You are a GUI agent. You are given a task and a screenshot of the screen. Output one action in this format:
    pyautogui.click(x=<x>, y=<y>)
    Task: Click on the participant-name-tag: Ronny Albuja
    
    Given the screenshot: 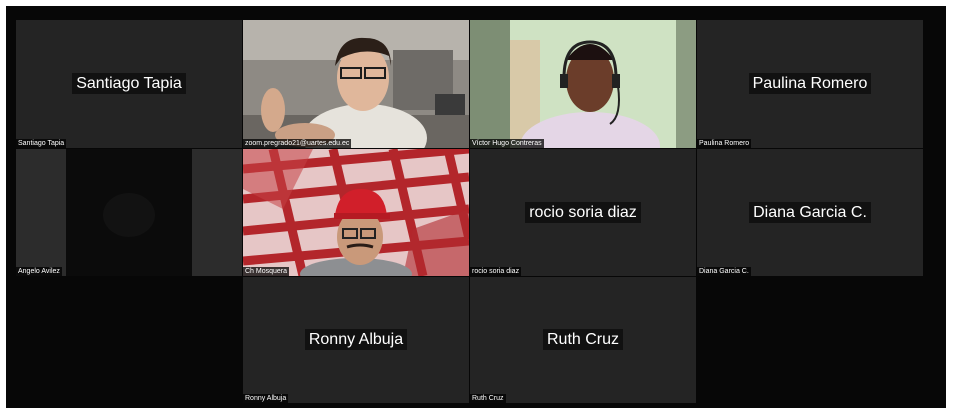 What is the action you would take?
    pyautogui.click(x=266, y=398)
    